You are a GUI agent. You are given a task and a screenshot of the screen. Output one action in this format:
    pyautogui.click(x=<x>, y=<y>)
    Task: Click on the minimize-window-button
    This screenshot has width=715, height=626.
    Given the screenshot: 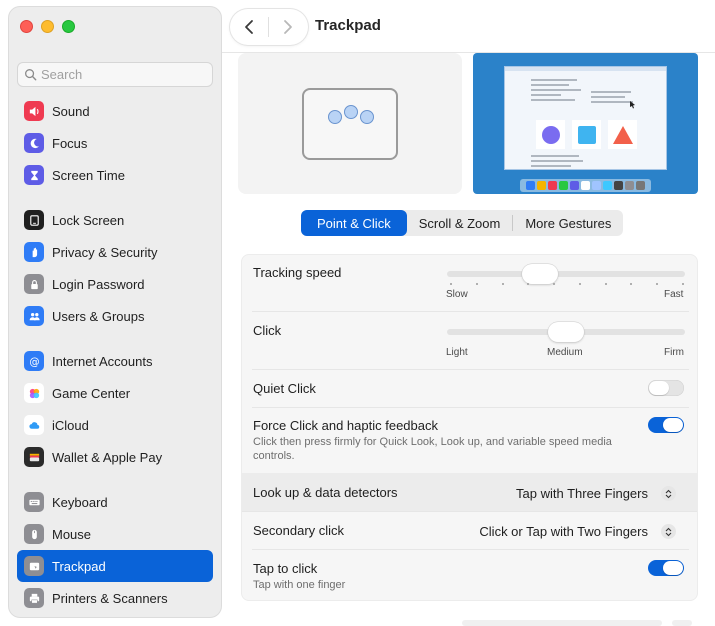 What is the action you would take?
    pyautogui.click(x=47, y=26)
    